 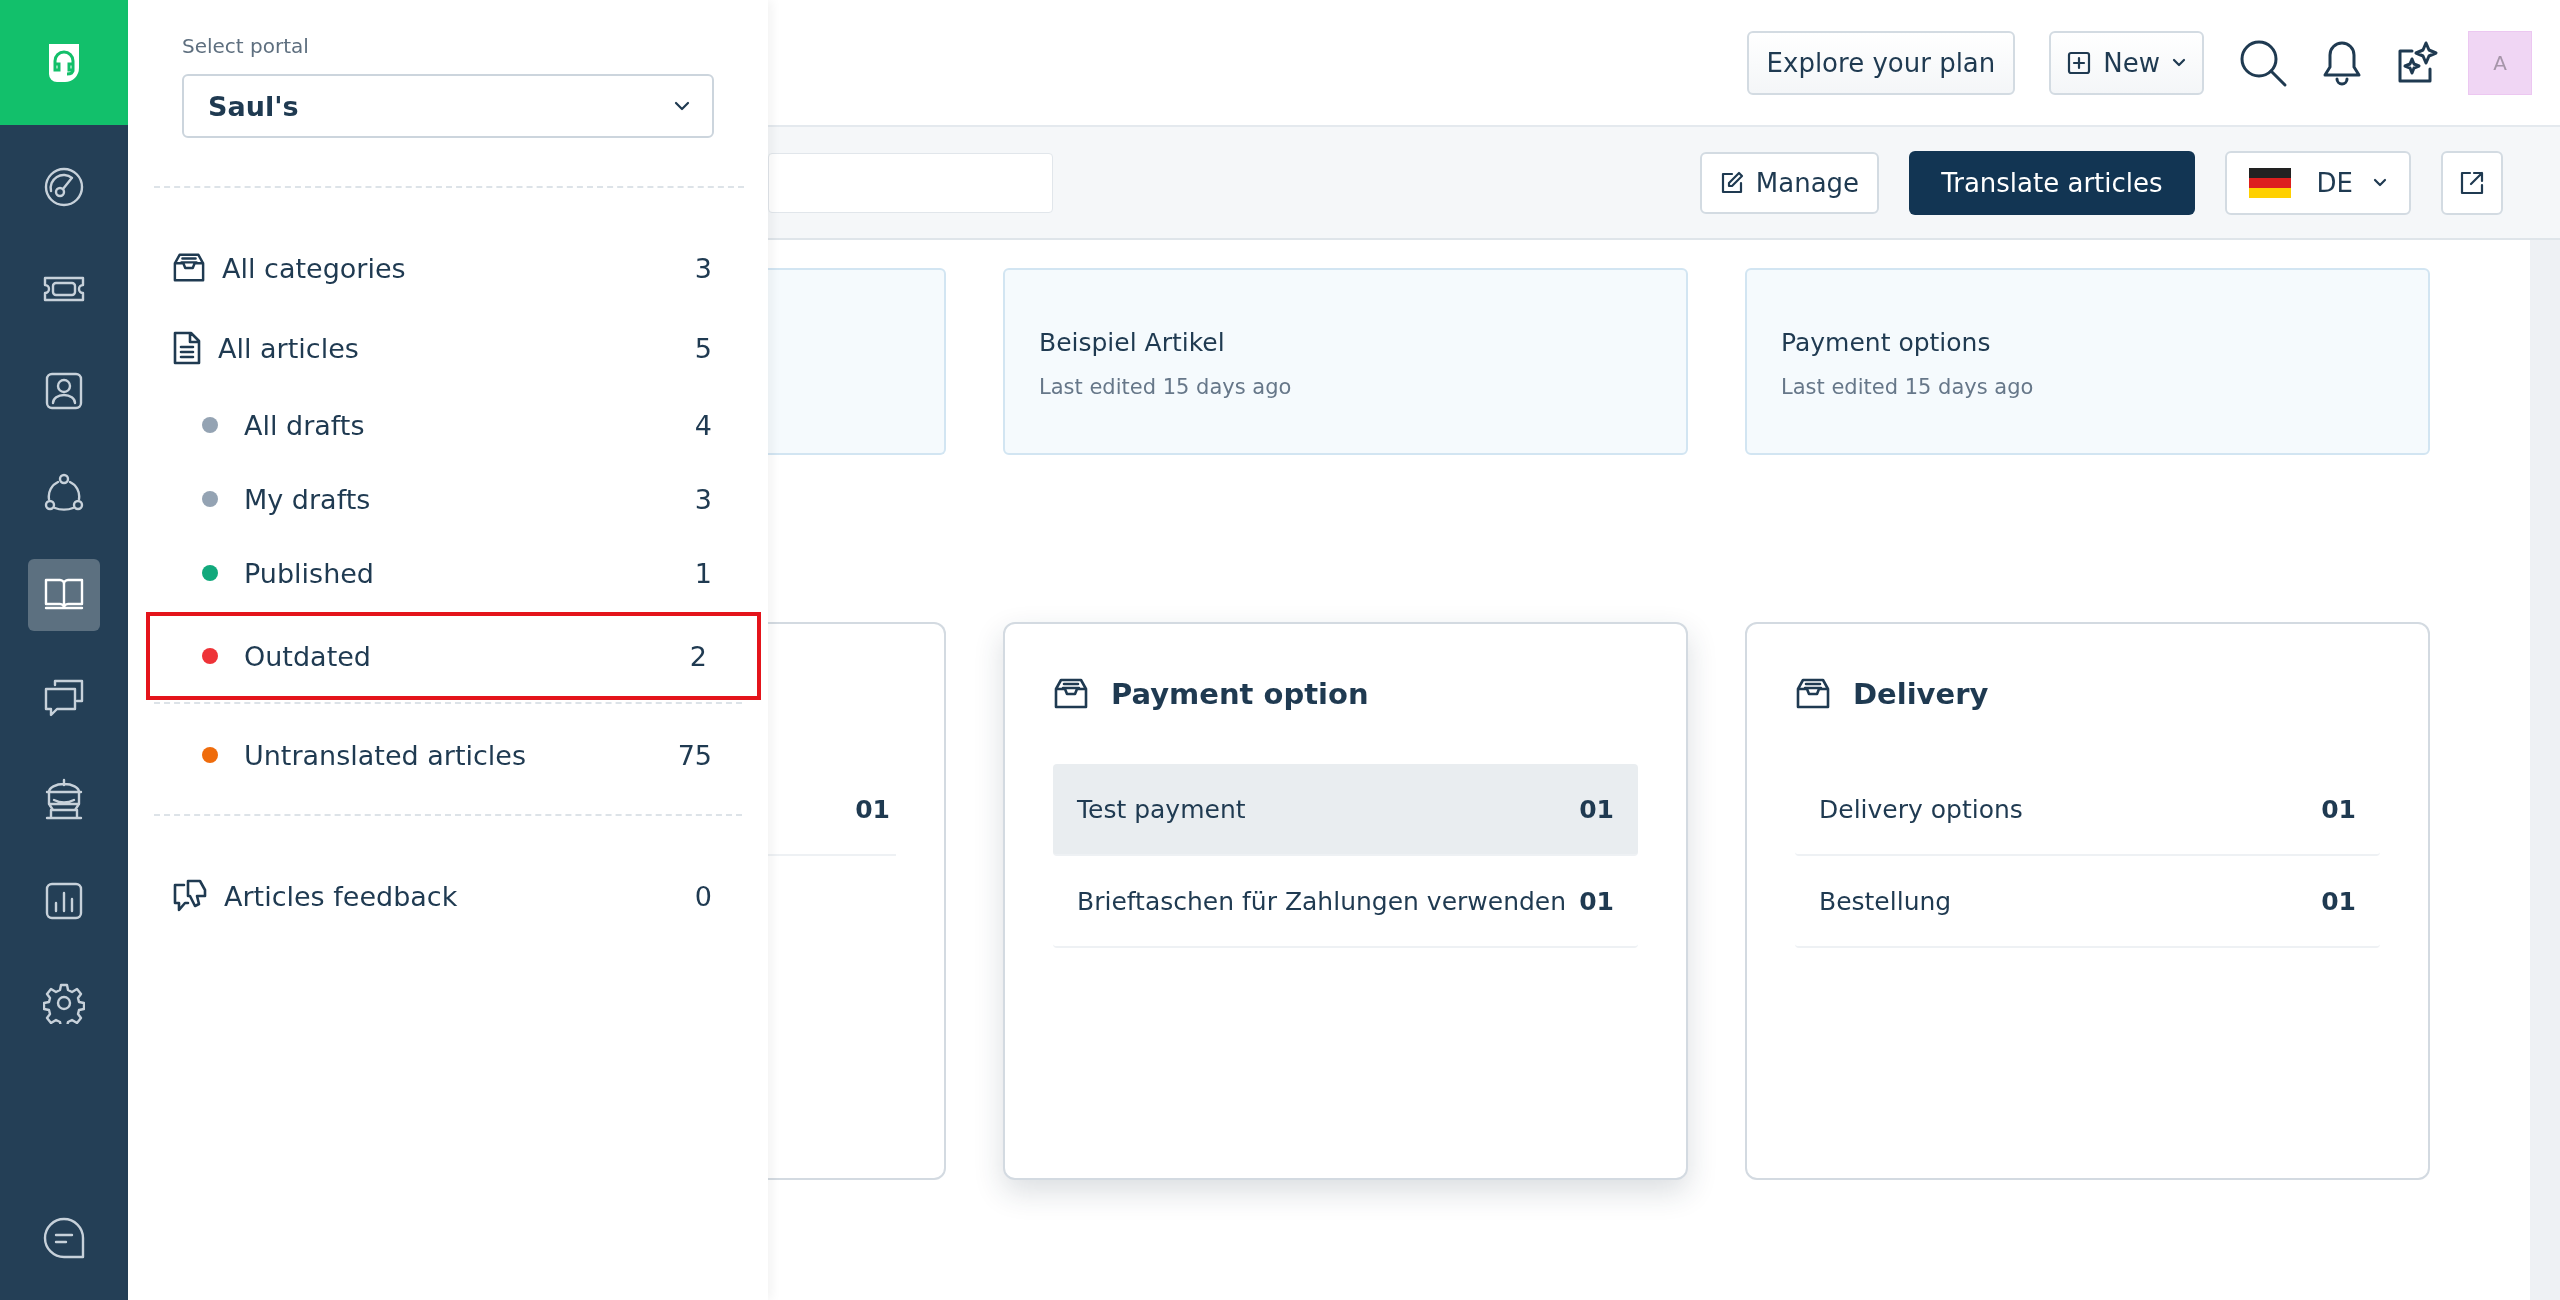 I want to click on category-article-row: Brieftaschen für Zahlungen verwenden 01, so click(x=1345, y=902).